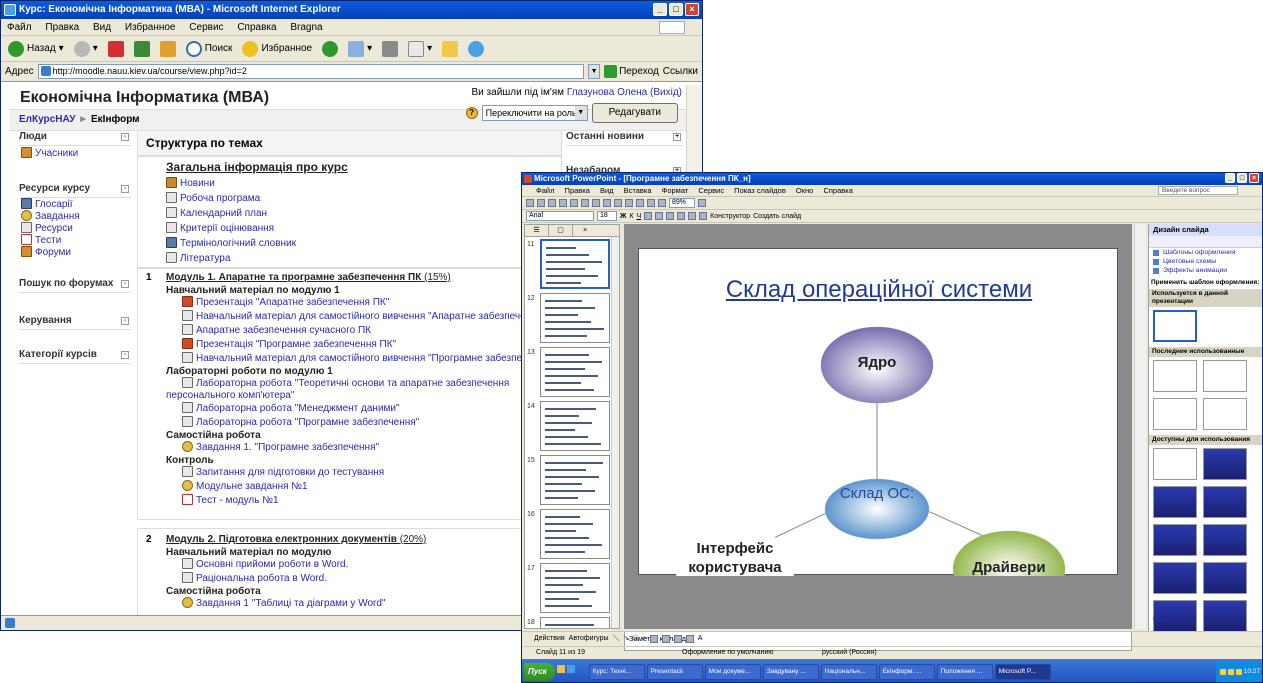 This screenshot has width=1263, height=683. What do you see at coordinates (552, 203) in the screenshot?
I see `save-icon` at bounding box center [552, 203].